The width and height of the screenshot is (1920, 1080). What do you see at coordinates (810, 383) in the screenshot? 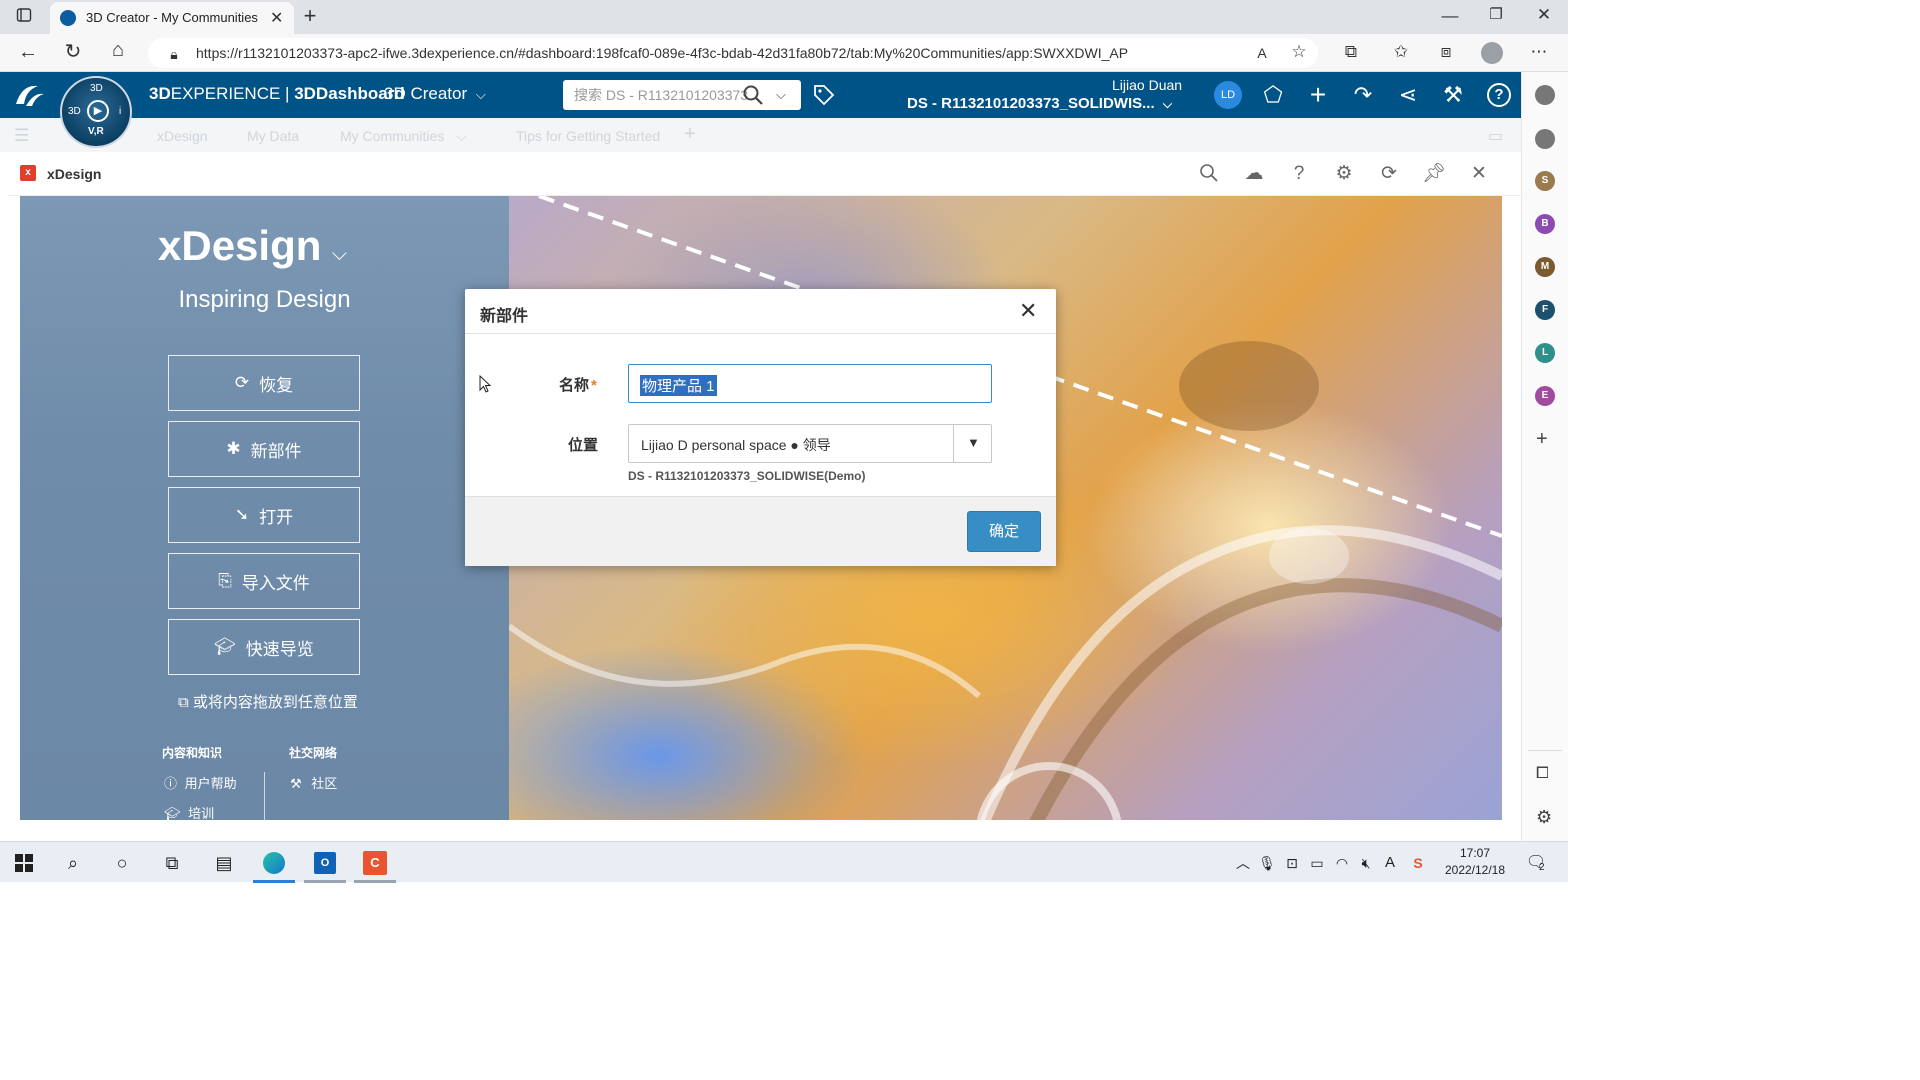
I see `name-input: 物理产品 1` at bounding box center [810, 383].